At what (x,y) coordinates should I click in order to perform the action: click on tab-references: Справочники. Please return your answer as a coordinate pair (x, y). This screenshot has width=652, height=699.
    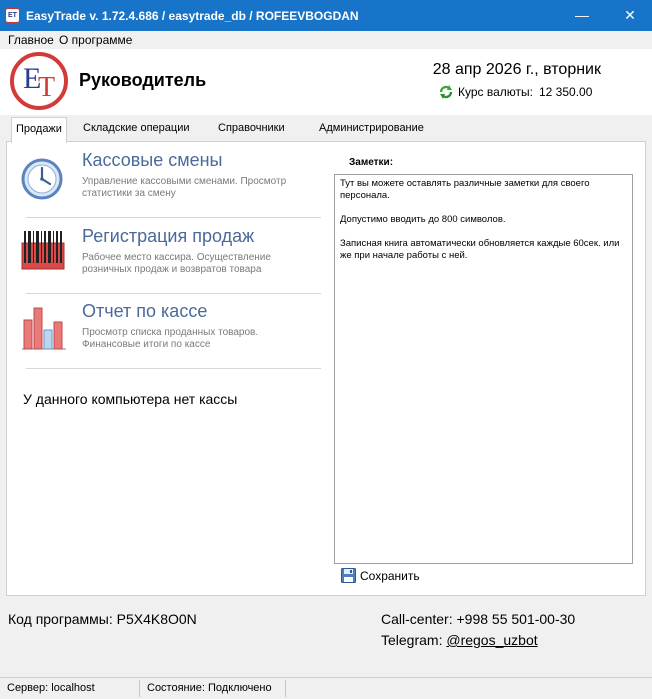
    Looking at the image, I should click on (251, 128).